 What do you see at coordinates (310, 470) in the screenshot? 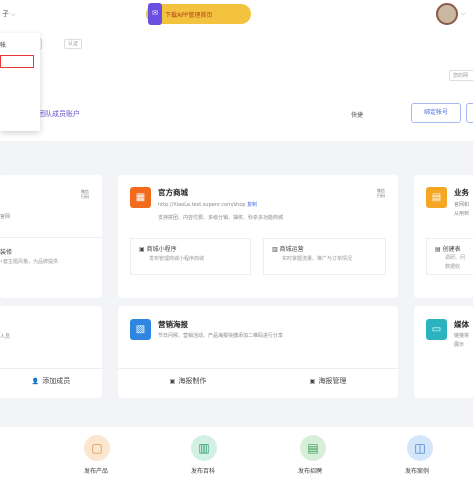
I see `publish-recruit-label: 发布招聘` at bounding box center [310, 470].